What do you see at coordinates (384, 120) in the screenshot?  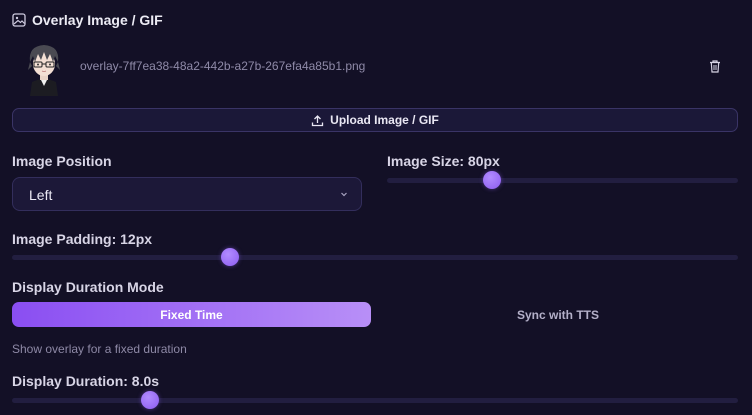 I see `upload-button-label: Upload Image / GIF` at bounding box center [384, 120].